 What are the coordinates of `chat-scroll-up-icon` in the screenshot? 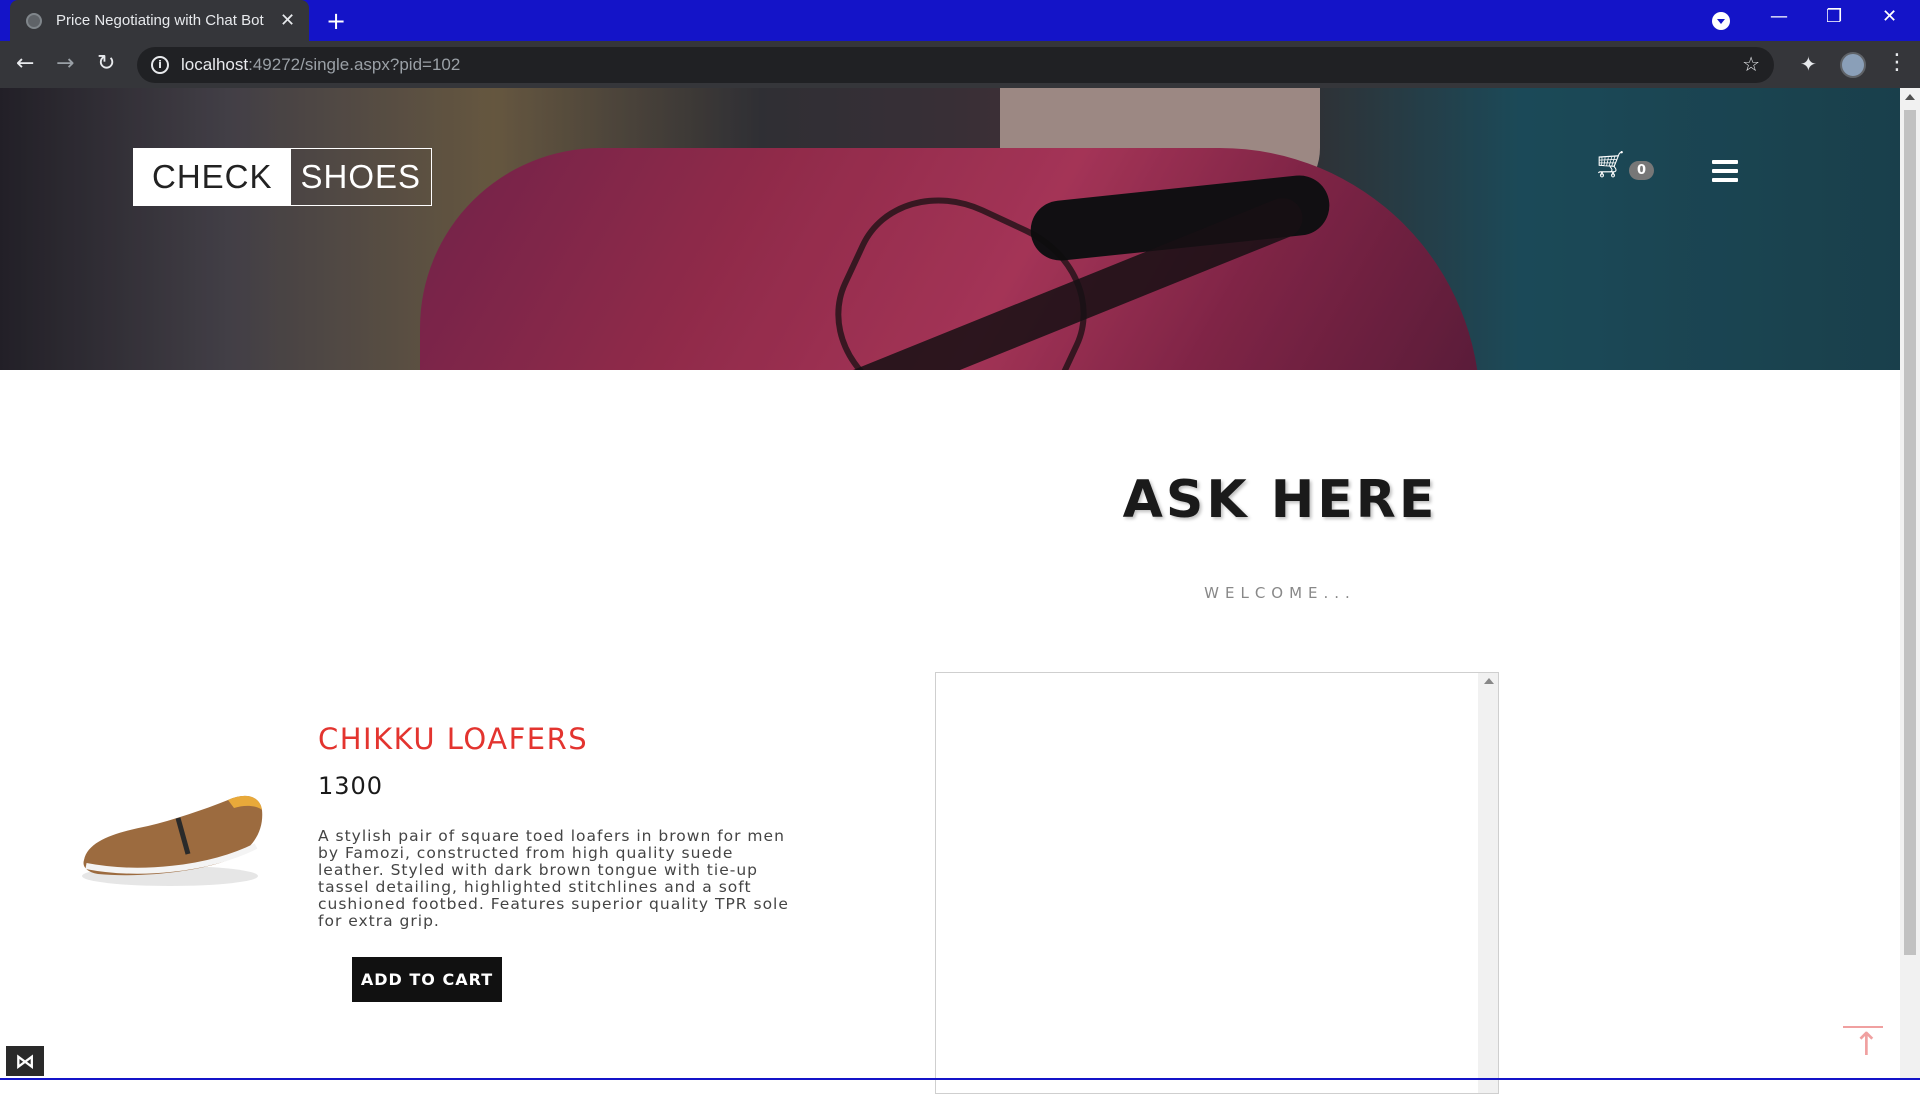 It's located at (1489, 681).